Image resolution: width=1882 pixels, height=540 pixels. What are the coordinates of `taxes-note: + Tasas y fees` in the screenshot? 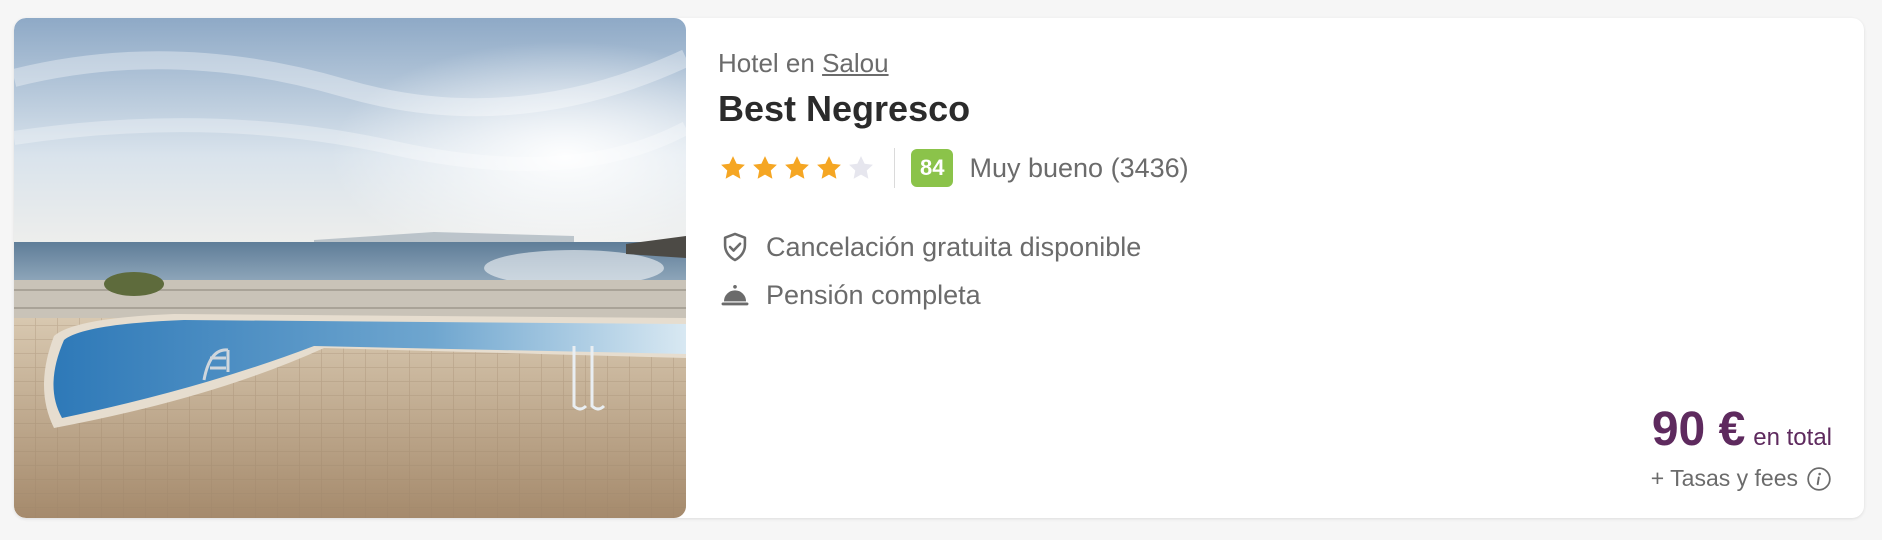 It's located at (1741, 478).